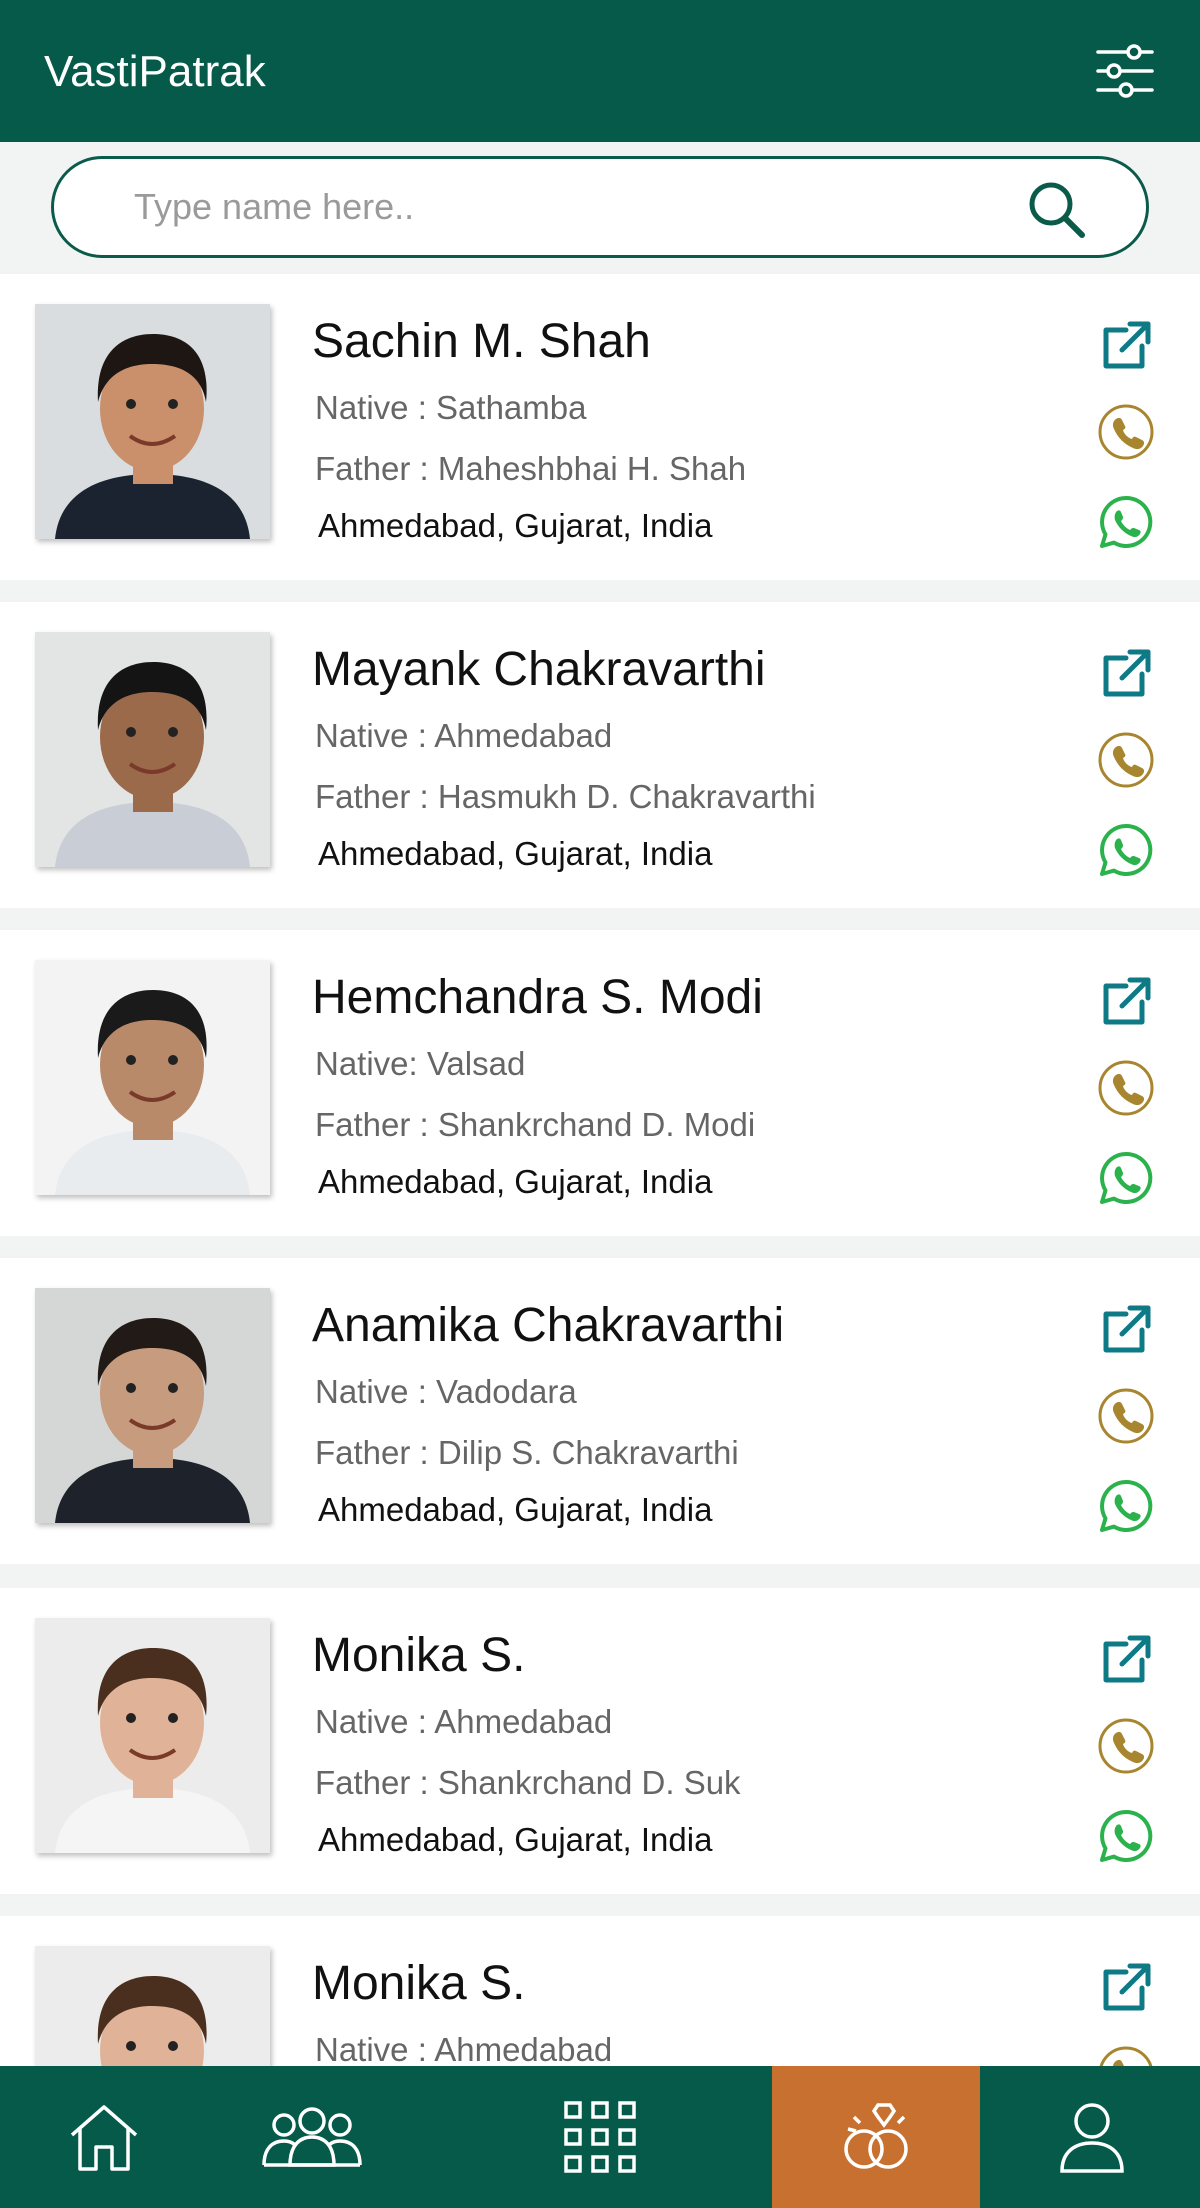 This screenshot has width=1200, height=2208. Describe the element at coordinates (420, 1063) in the screenshot. I see `profile-native: Native: Valsad` at that location.